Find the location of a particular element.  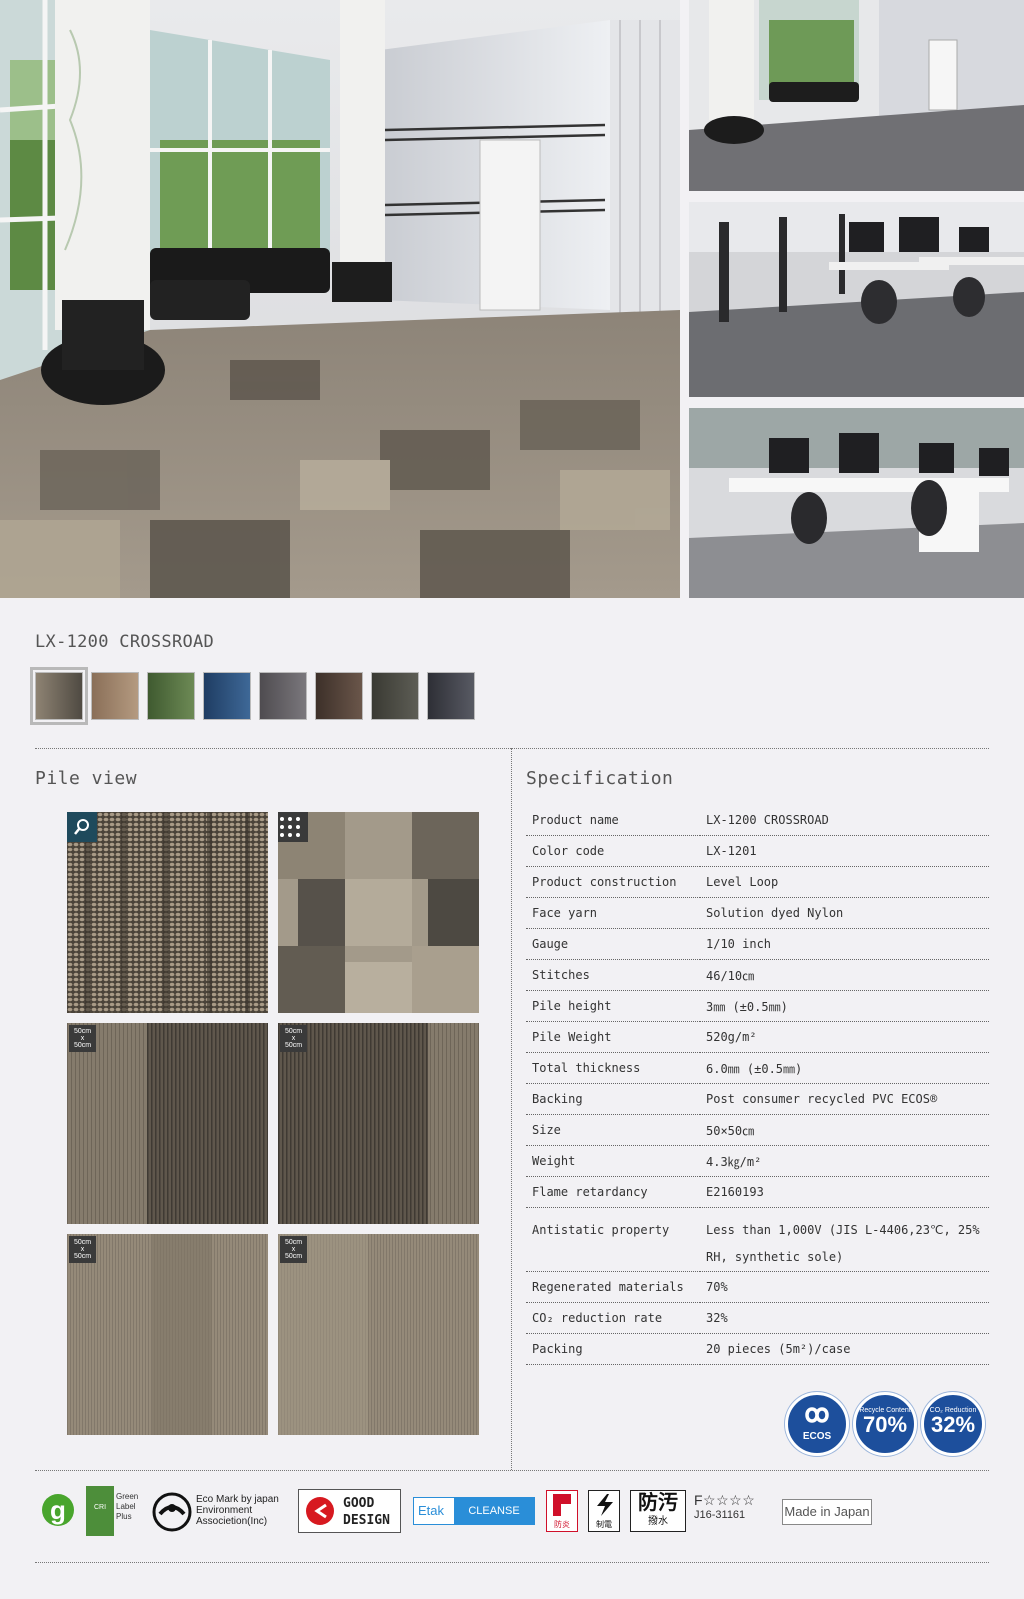

spec-value: E2160193 is located at coordinates (844, 1192).